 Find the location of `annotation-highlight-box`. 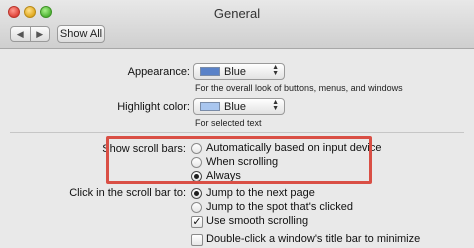

annotation-highlight-box is located at coordinates (239, 160).